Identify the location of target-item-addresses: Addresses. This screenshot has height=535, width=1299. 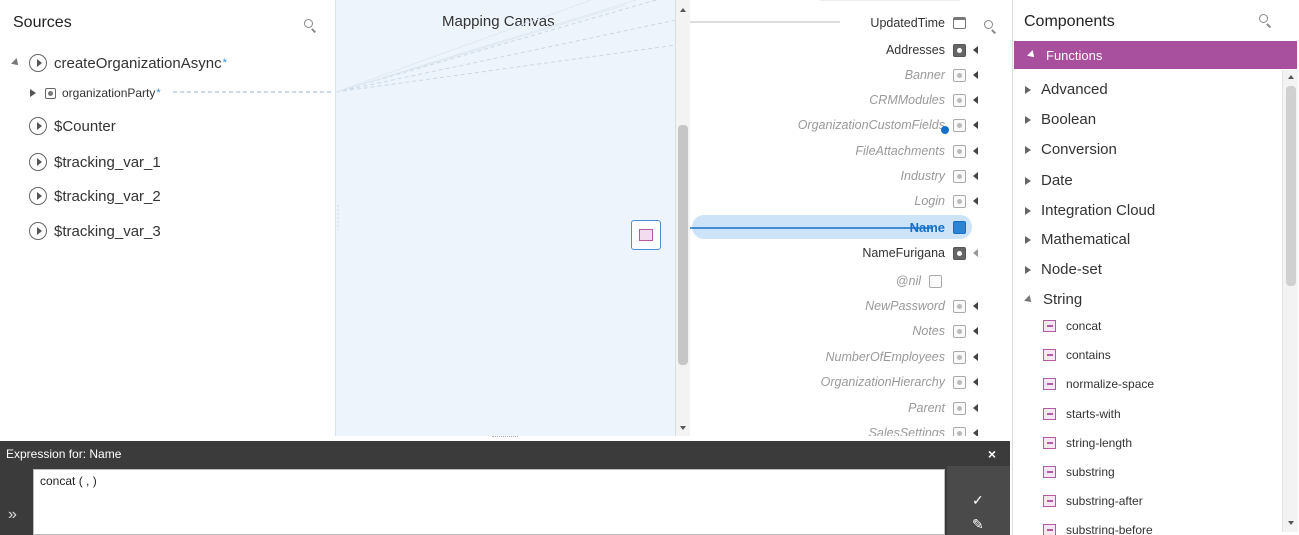
(932, 50).